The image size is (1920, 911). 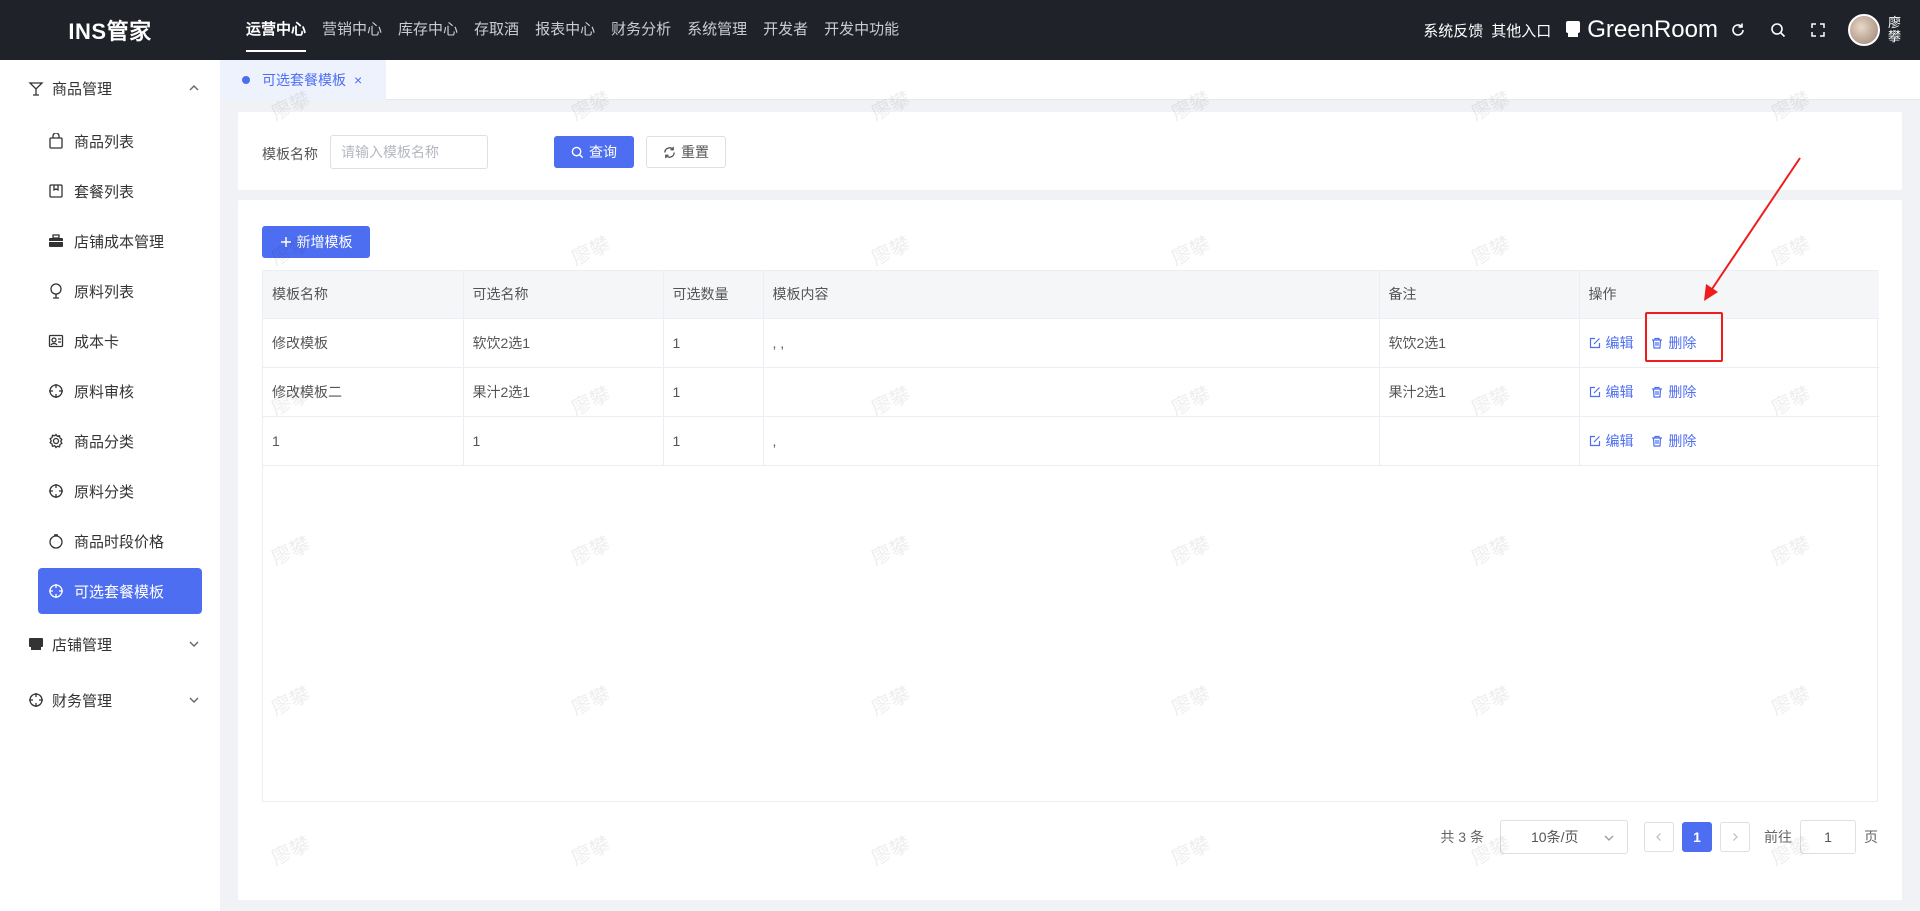 I want to click on cell-option-name: 1, so click(x=563, y=441).